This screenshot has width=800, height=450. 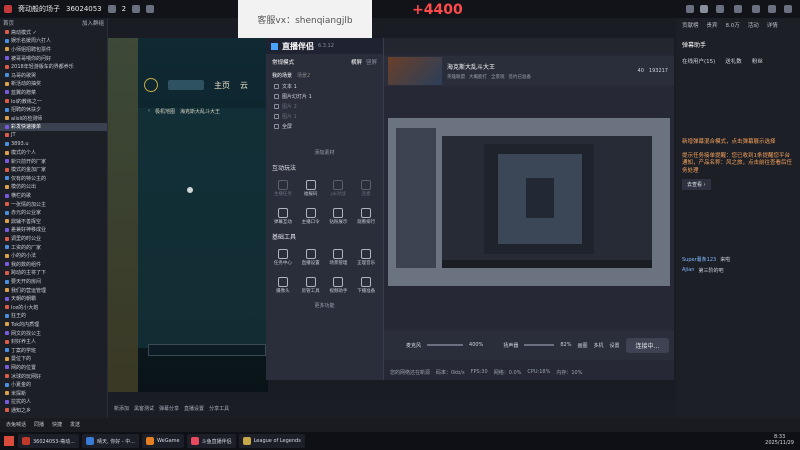 What do you see at coordinates (53, 410) in the screenshot?
I see `list-item: 通知之乡` at bounding box center [53, 410].